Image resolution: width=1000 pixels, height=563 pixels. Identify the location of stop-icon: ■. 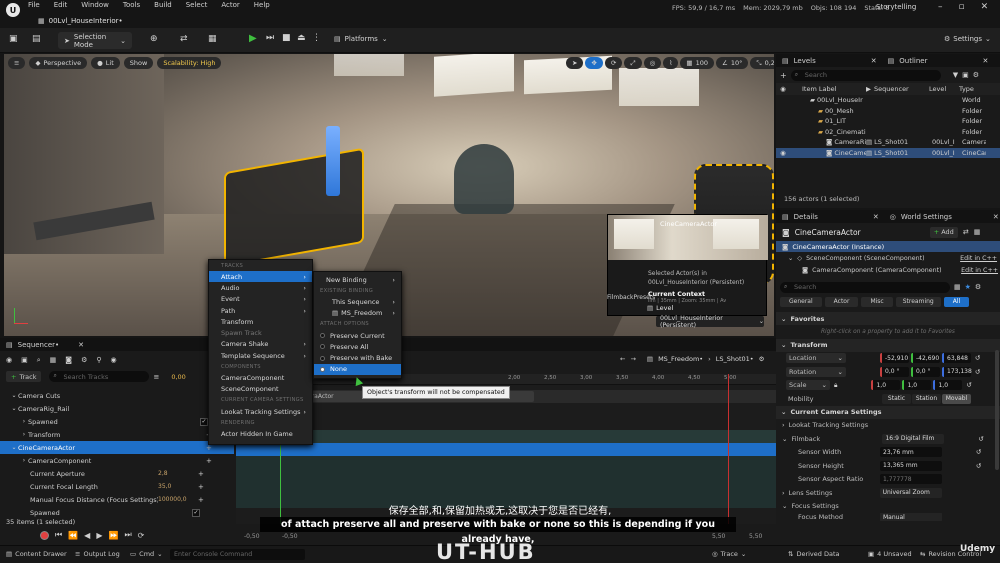
(286, 38).